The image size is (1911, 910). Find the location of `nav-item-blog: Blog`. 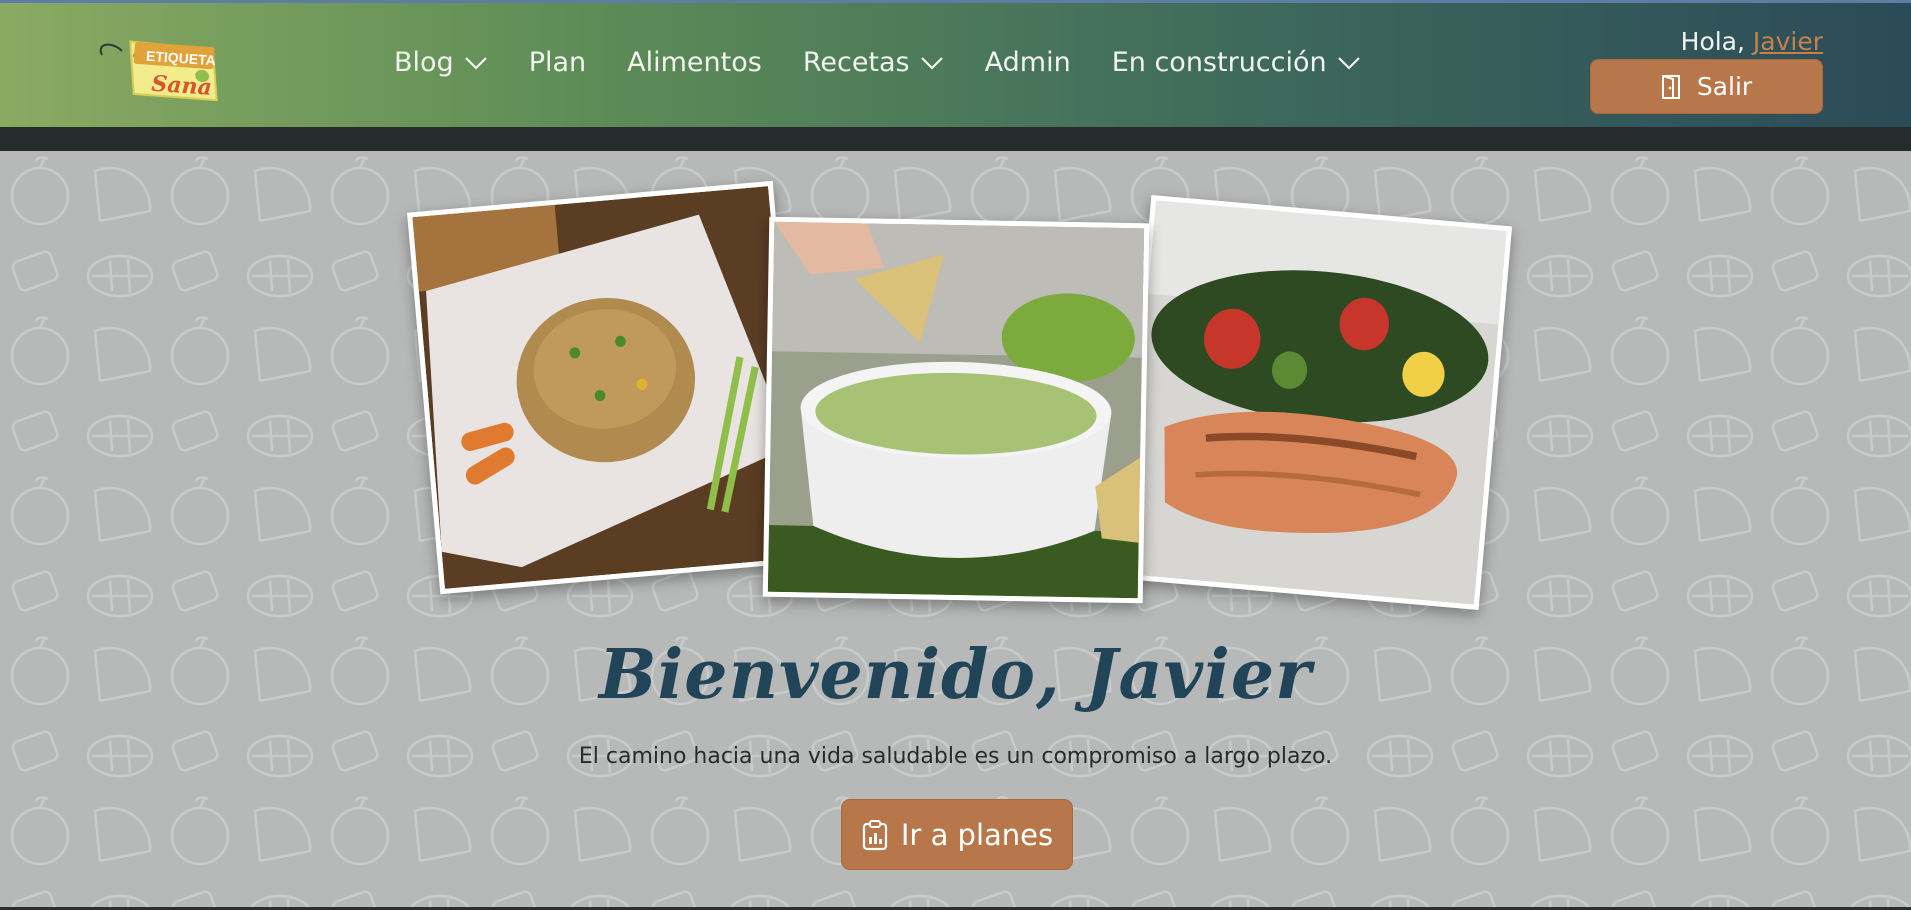

nav-item-blog: Blog is located at coordinates (441, 62).